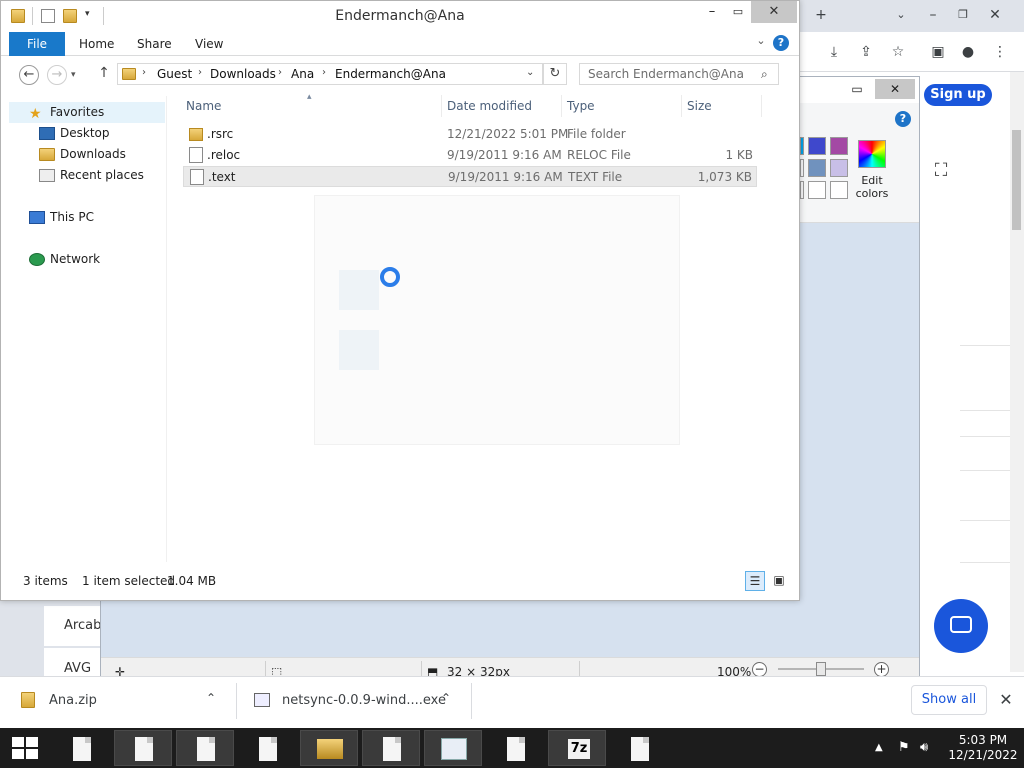  What do you see at coordinates (872, 187) in the screenshot?
I see `edit-colors-label: Edit colors` at bounding box center [872, 187].